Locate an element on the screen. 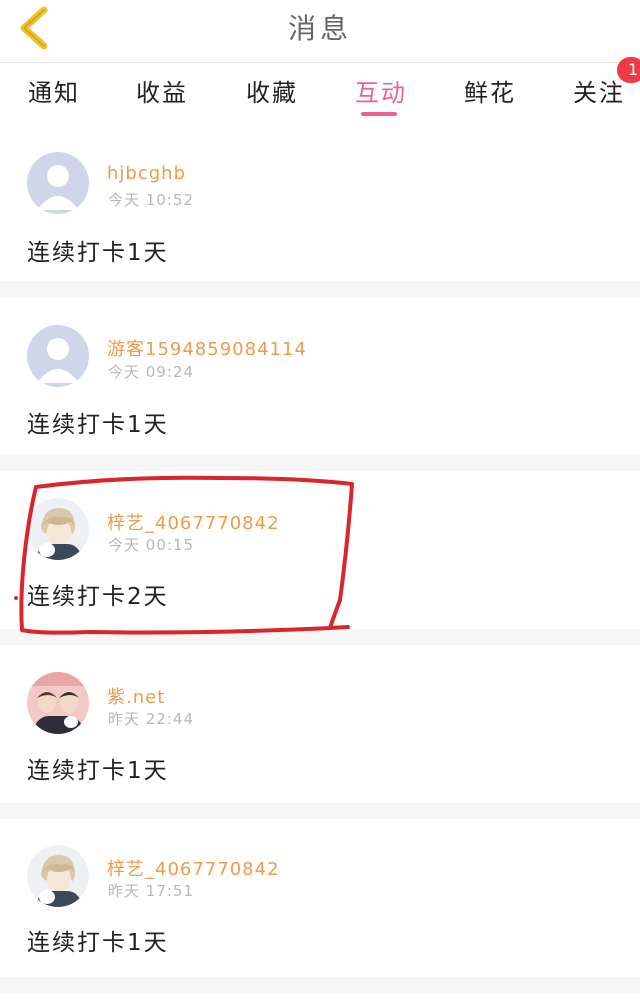 This screenshot has height=1003, width=640. page-title: 消息 is located at coordinates (319, 28).